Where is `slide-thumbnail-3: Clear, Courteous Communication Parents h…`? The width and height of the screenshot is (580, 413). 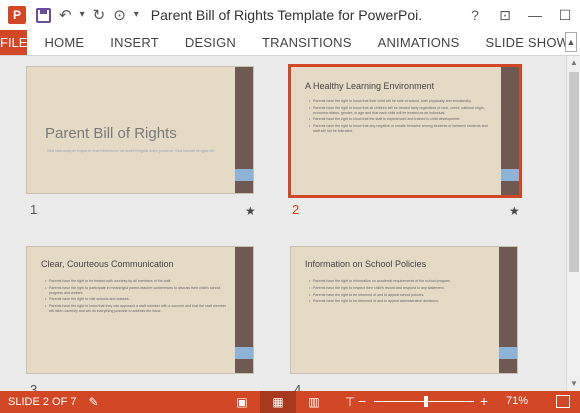
slide-thumbnail-3: Clear, Courteous Communication Parents h… is located at coordinates (140, 310).